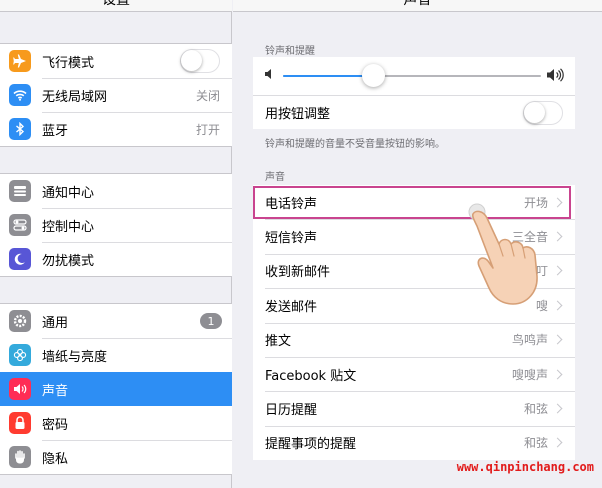  What do you see at coordinates (290, 51) in the screenshot?
I see `ringer-section-title: 铃声和提醒` at bounding box center [290, 51].